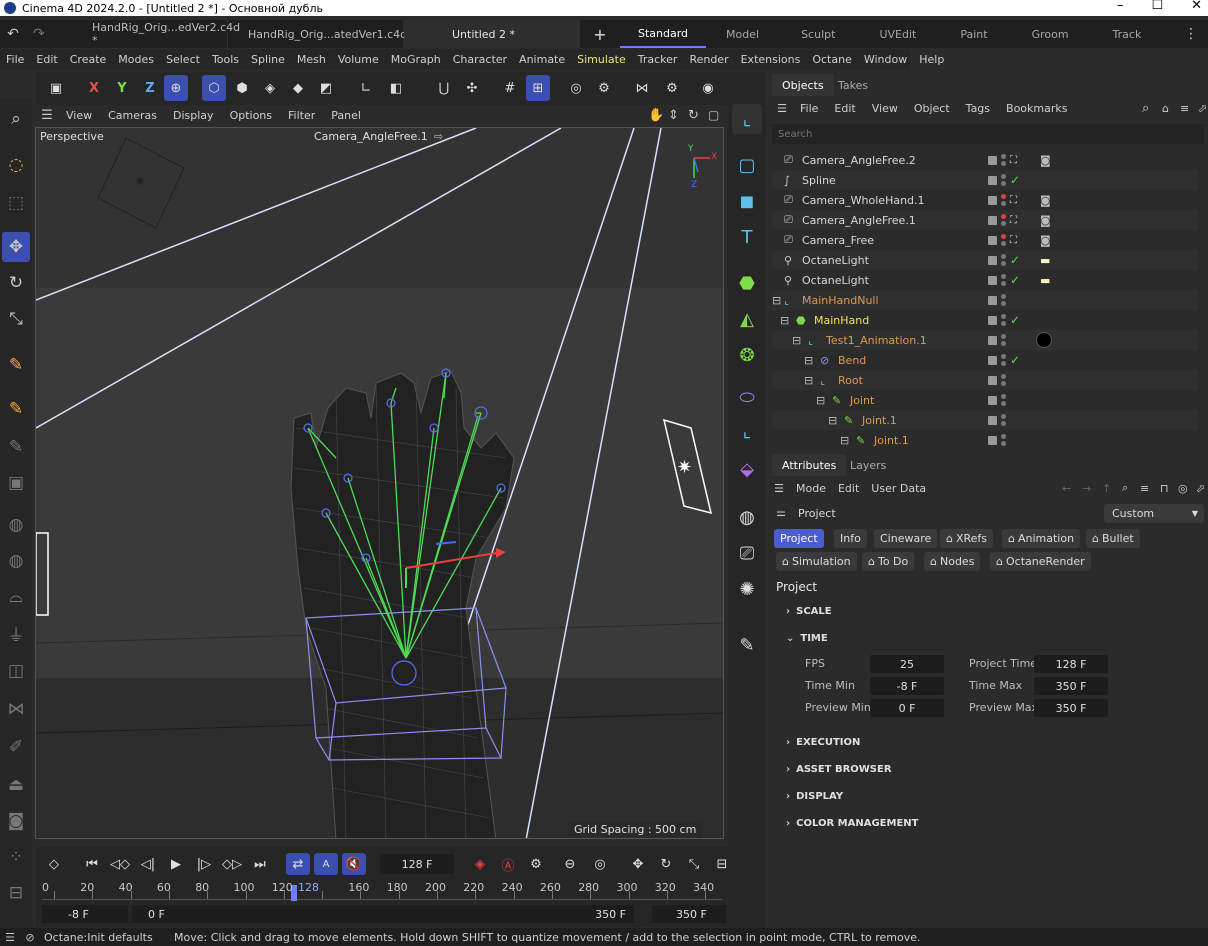 The image size is (1208, 946). I want to click on chip-cineware: Cineware, so click(906, 538).